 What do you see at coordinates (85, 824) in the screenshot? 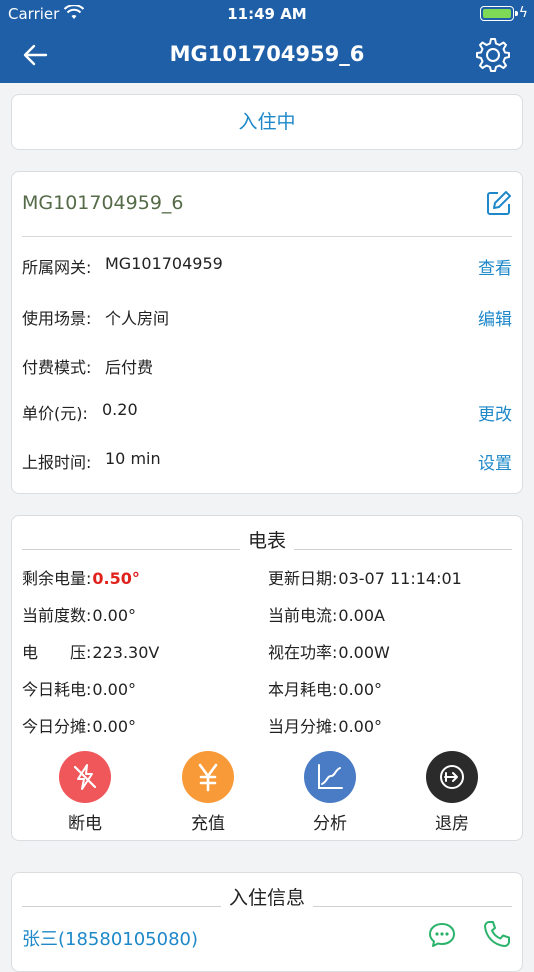
I see `power-off-label: 断电` at bounding box center [85, 824].